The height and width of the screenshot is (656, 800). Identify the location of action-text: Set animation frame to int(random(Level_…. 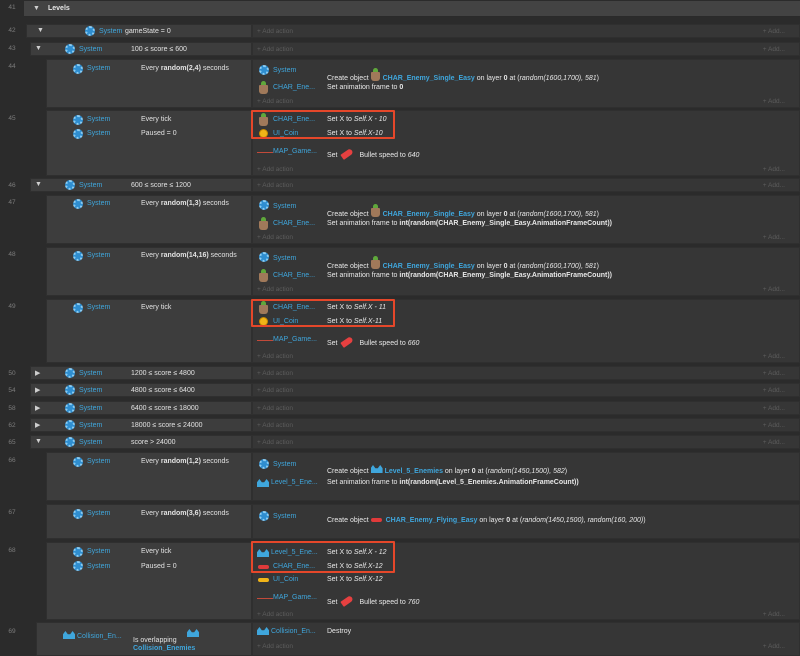
(453, 482).